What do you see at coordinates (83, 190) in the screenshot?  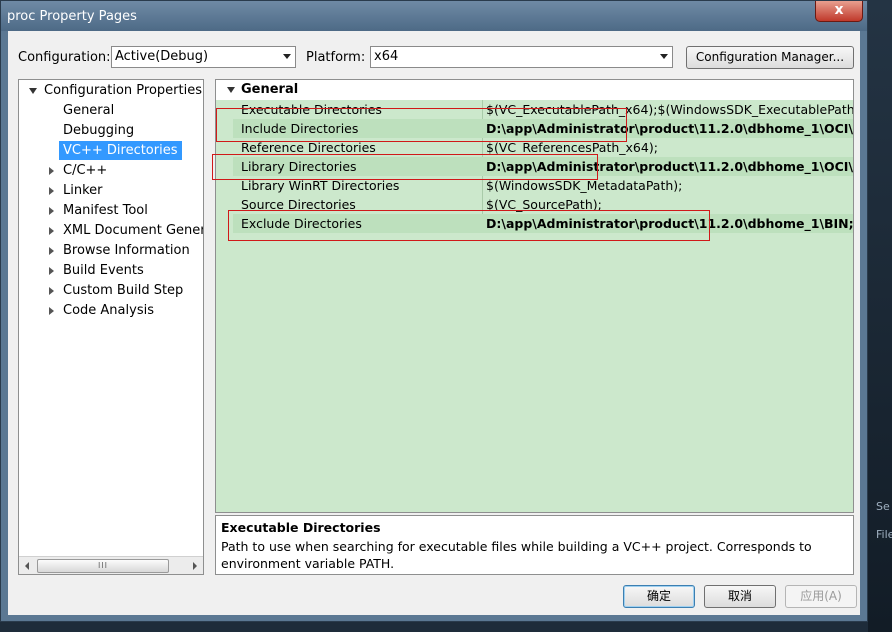 I see `tree-item-label: Linker` at bounding box center [83, 190].